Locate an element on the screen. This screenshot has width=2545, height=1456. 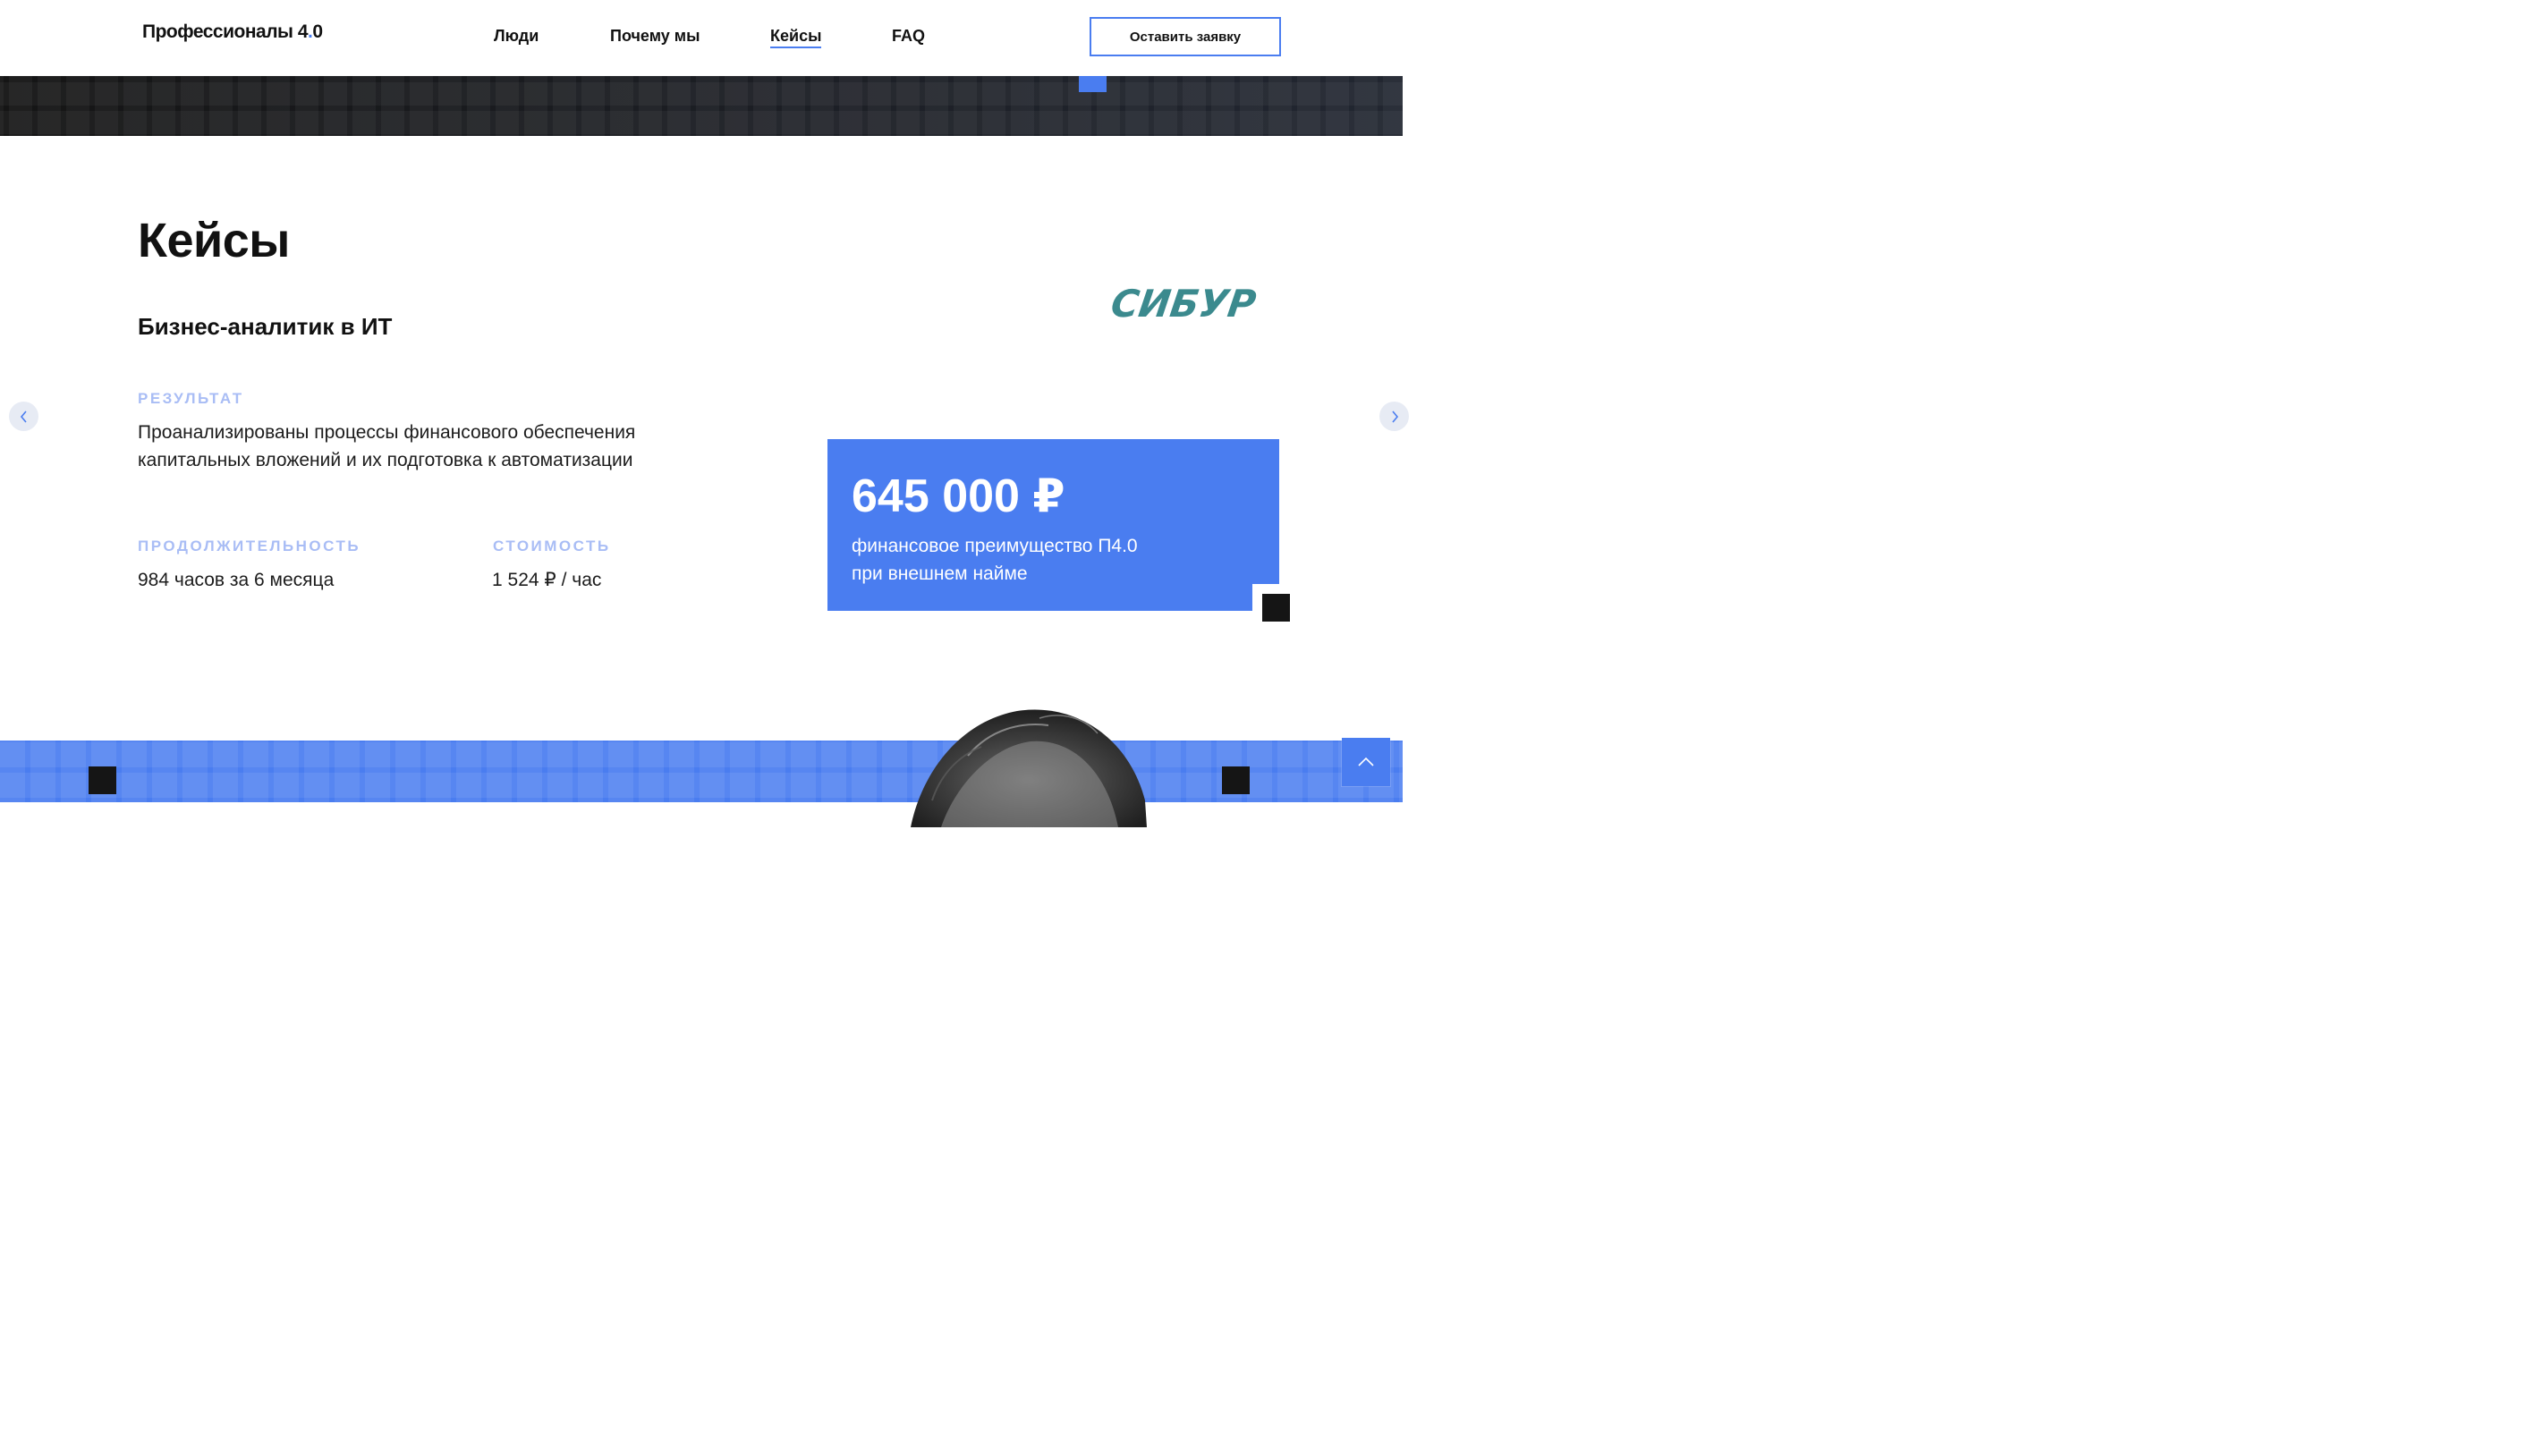
savings-desc-line-1: финансовое преимущество П4.0 is located at coordinates (995, 546).